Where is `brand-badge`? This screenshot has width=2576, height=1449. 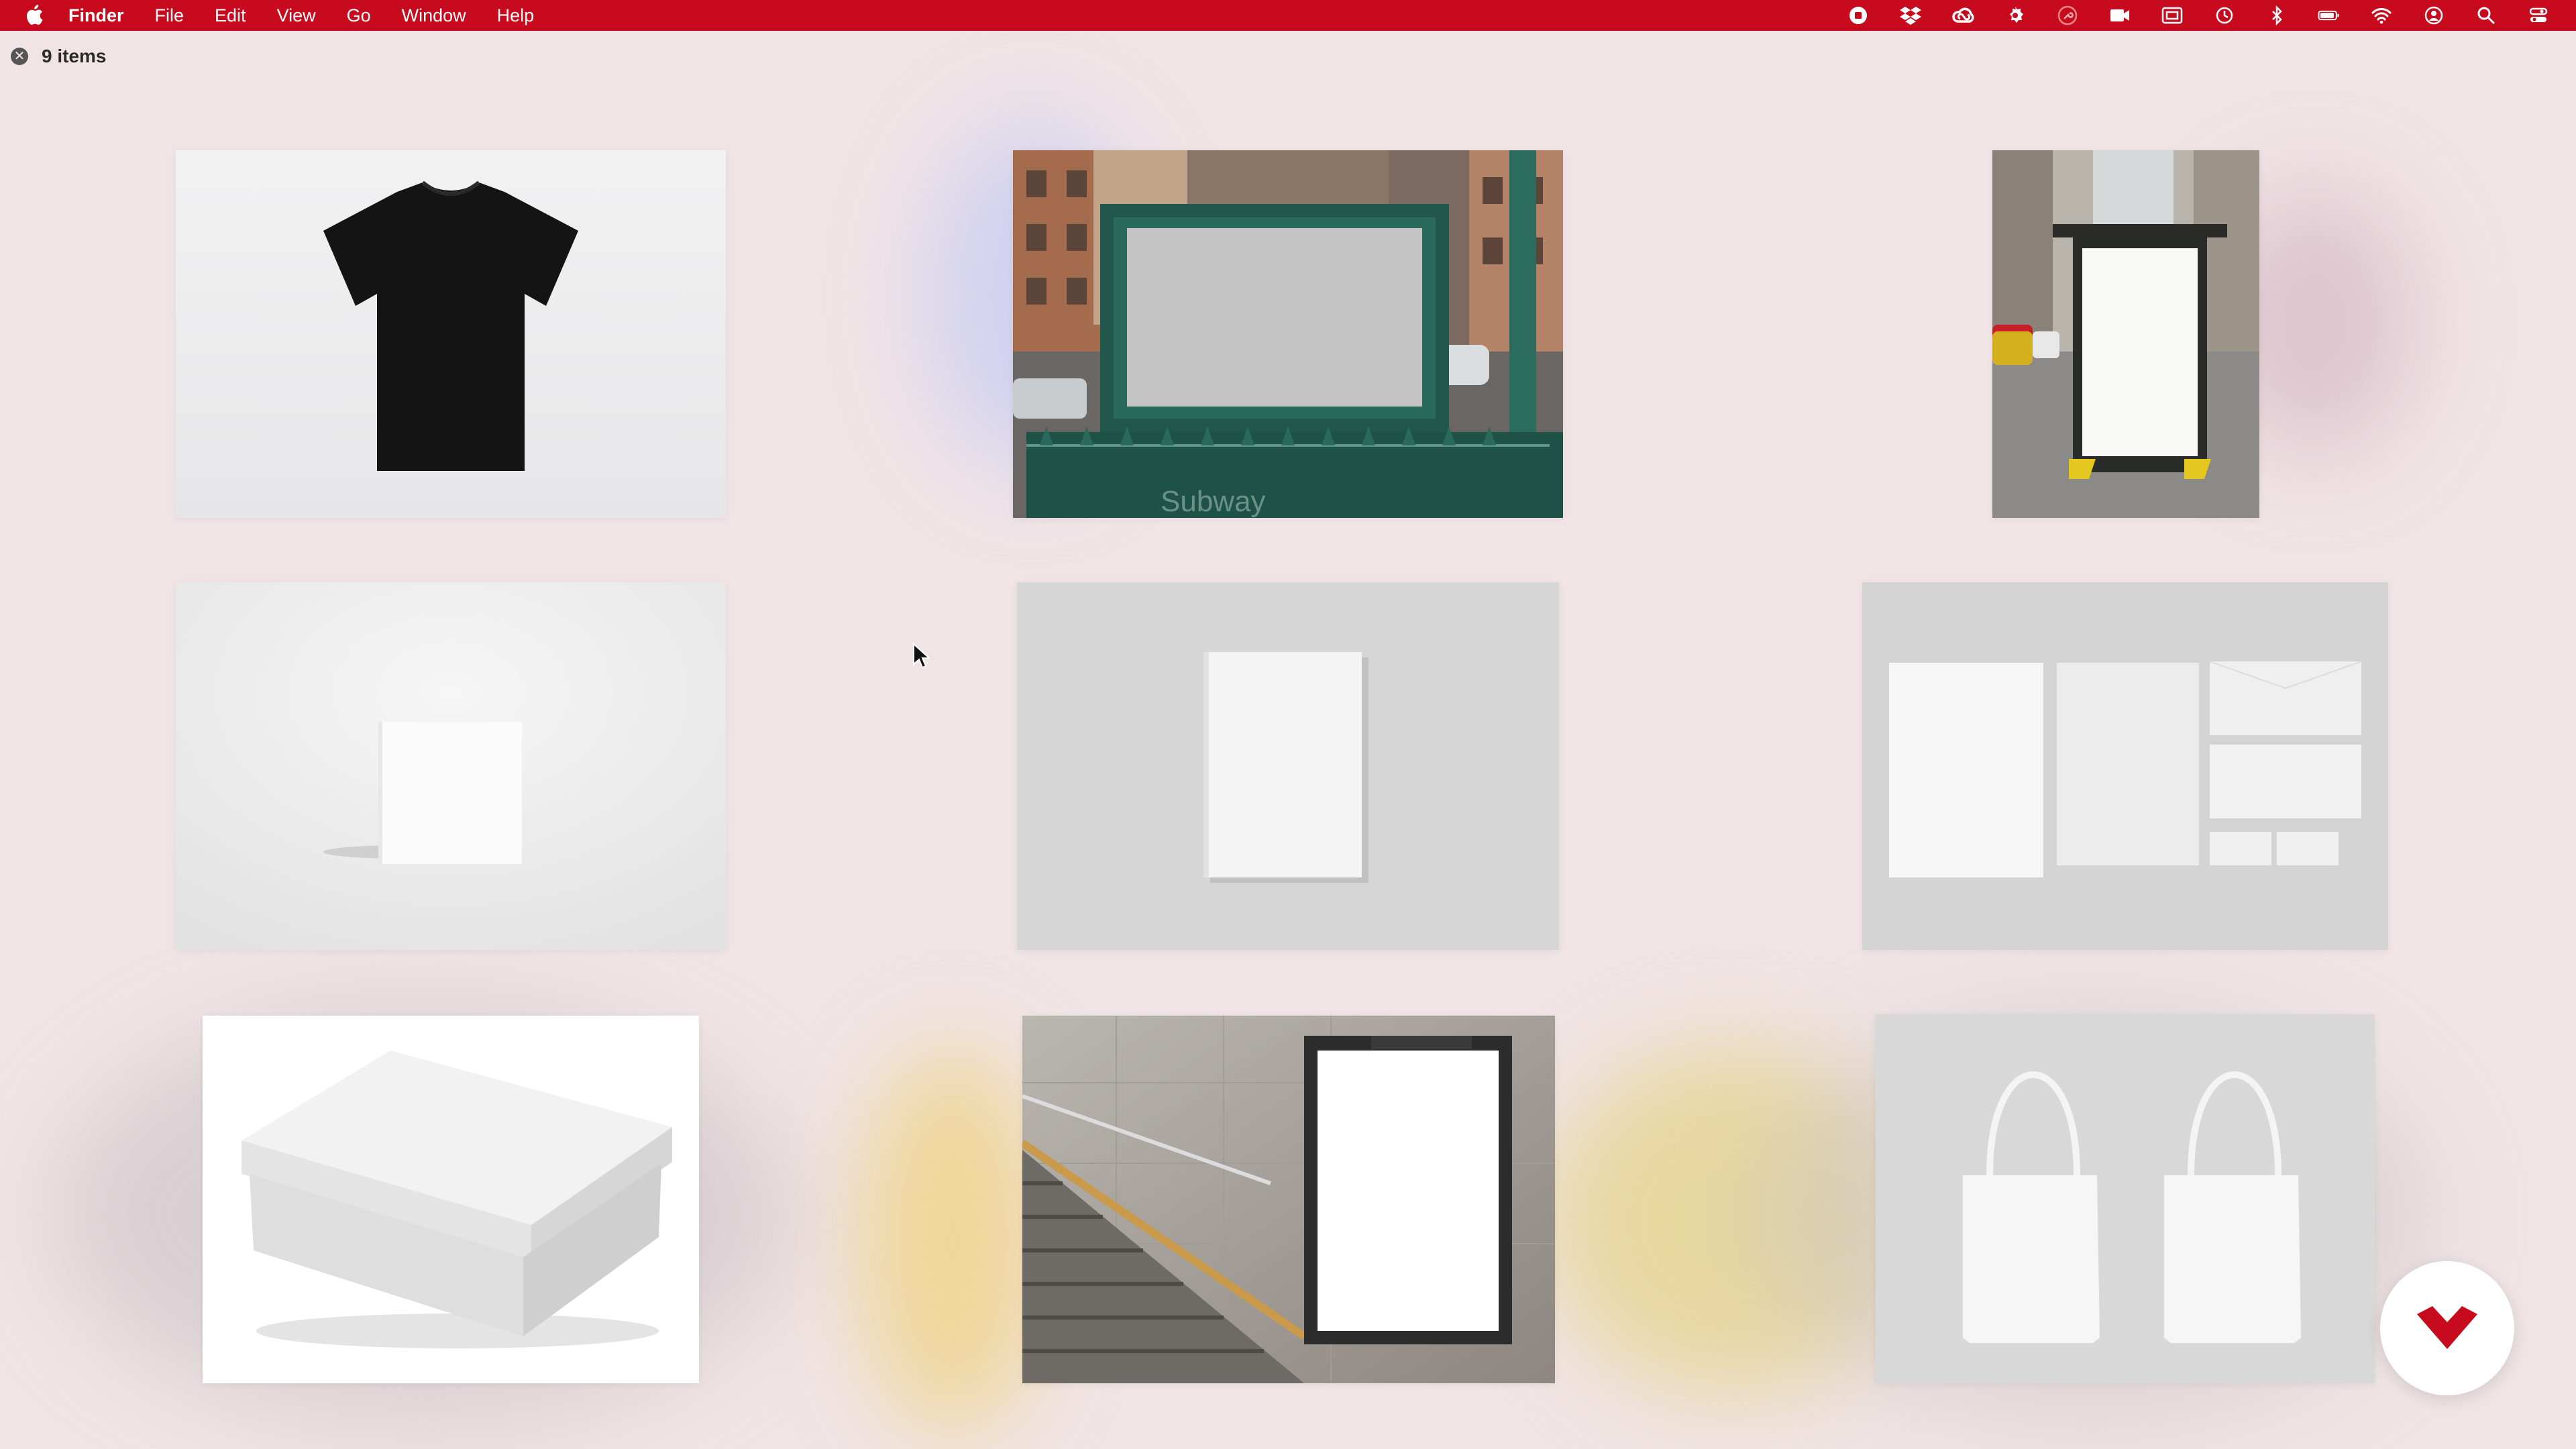 brand-badge is located at coordinates (2447, 1328).